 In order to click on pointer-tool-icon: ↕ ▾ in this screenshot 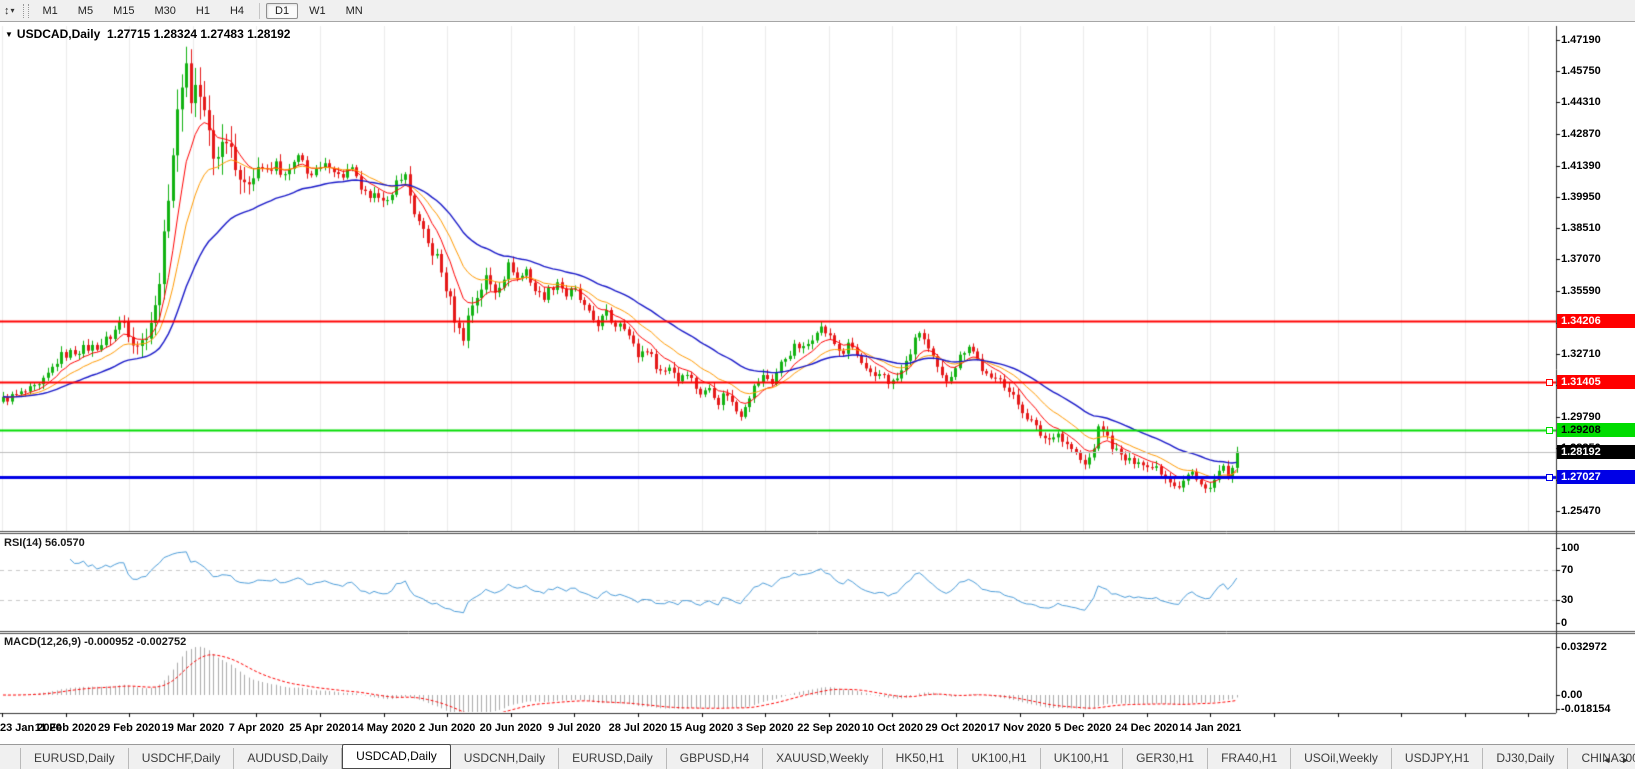, I will do `click(9, 11)`.